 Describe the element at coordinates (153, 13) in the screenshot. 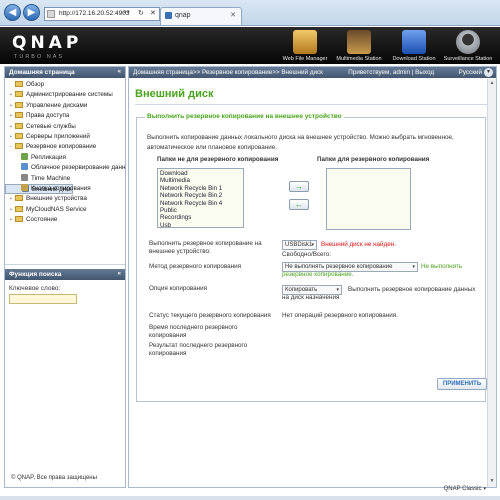

I see `stop-icon: ✕` at that location.